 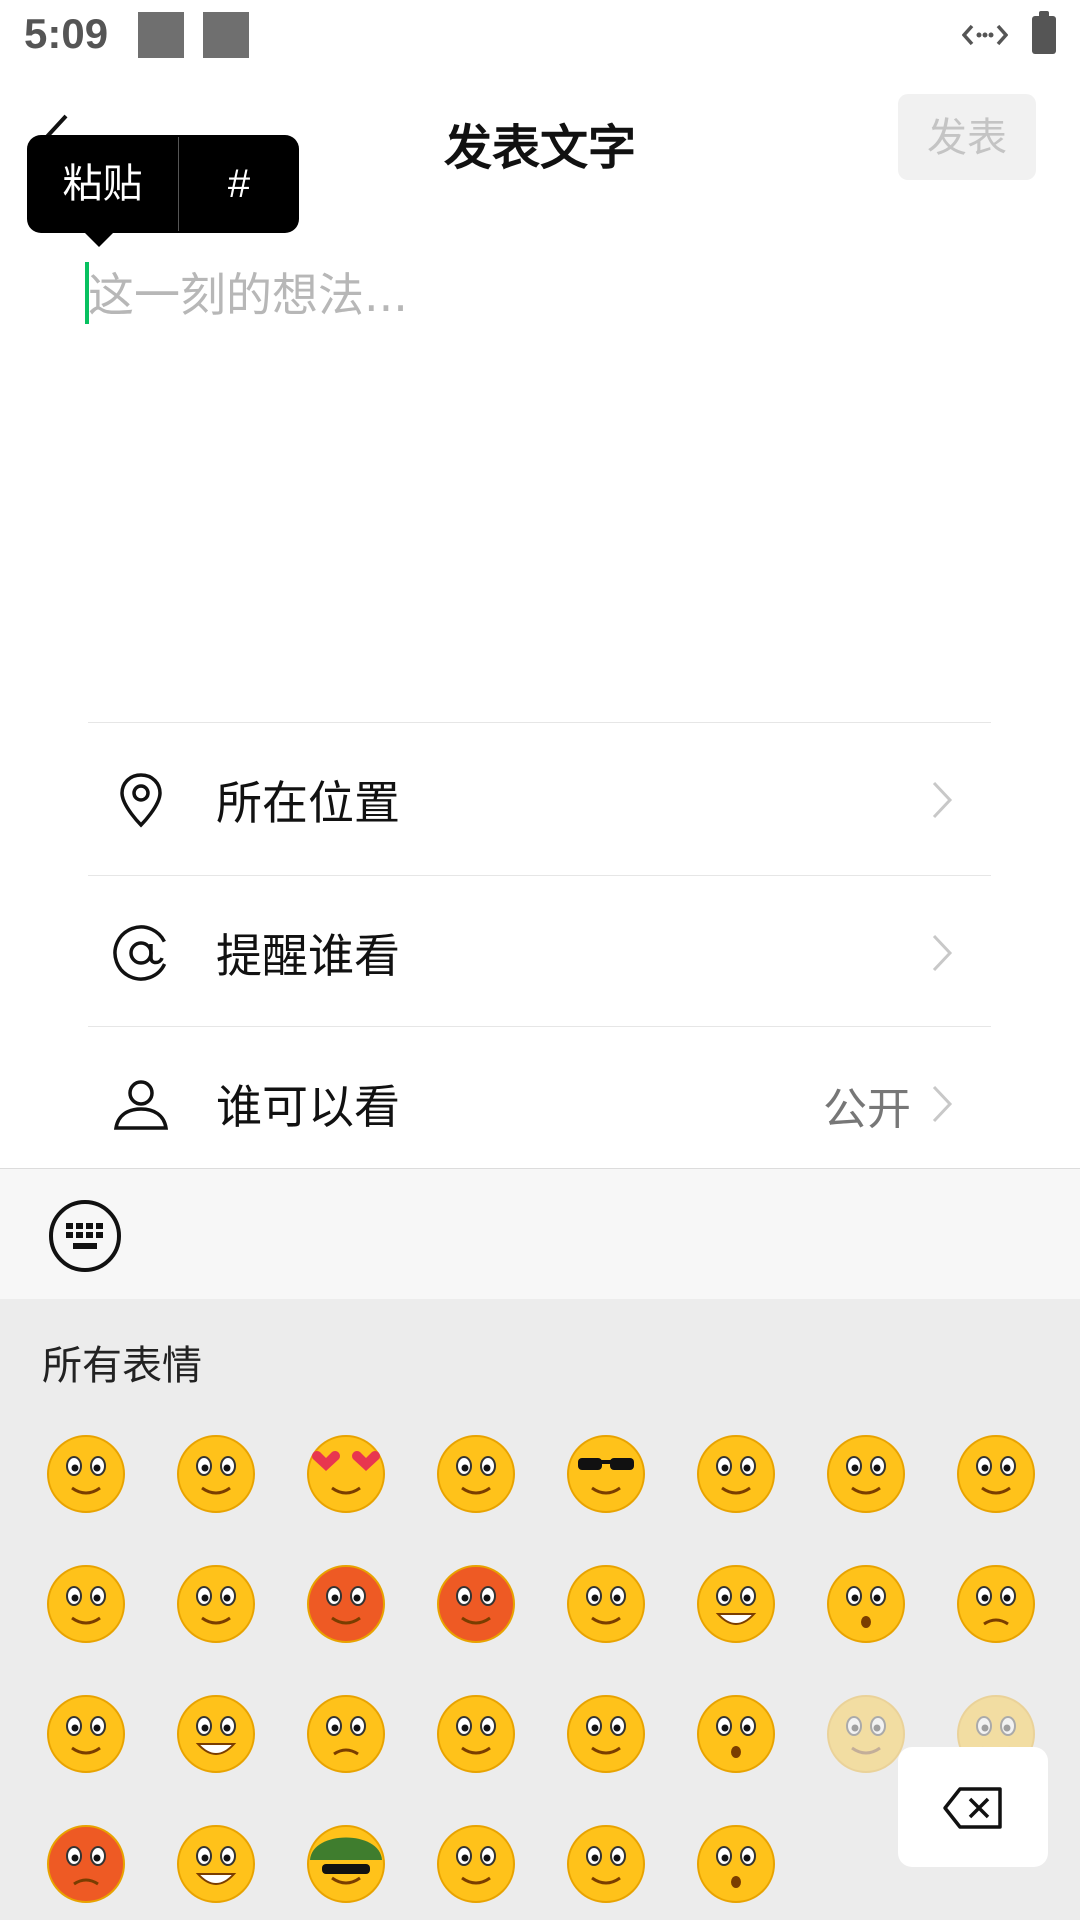 I want to click on paste-popup: 粘贴 #, so click(x=163, y=191).